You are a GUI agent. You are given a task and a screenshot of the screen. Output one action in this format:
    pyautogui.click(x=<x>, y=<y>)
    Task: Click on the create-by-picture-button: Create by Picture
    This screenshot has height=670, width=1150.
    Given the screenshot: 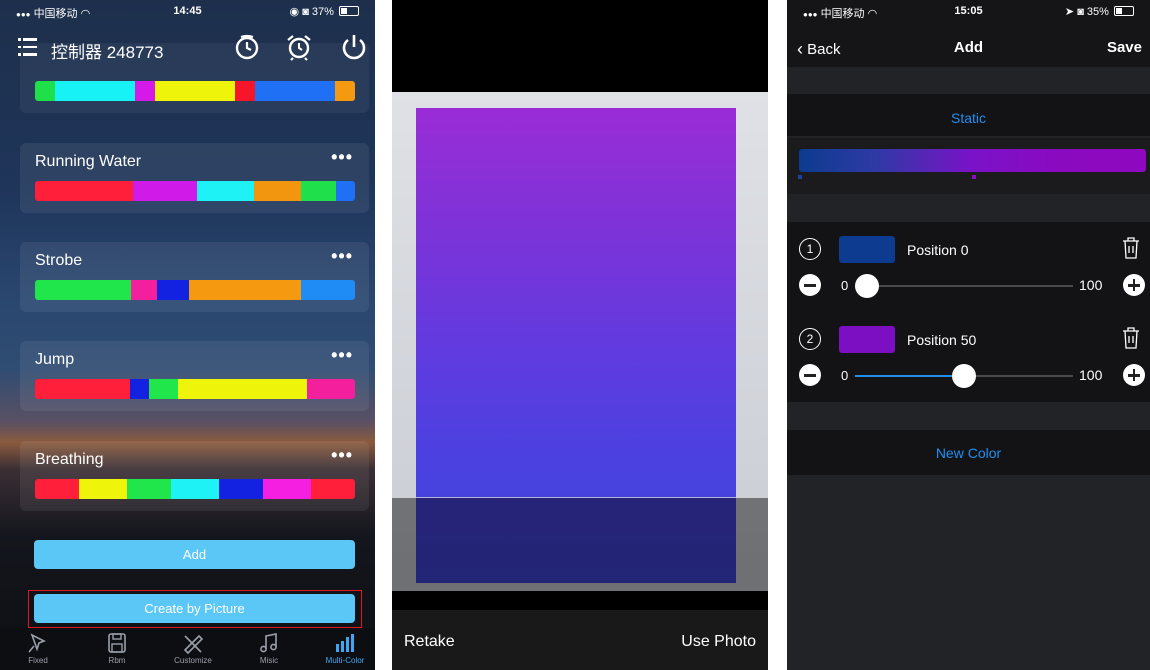 What is the action you would take?
    pyautogui.click(x=194, y=608)
    